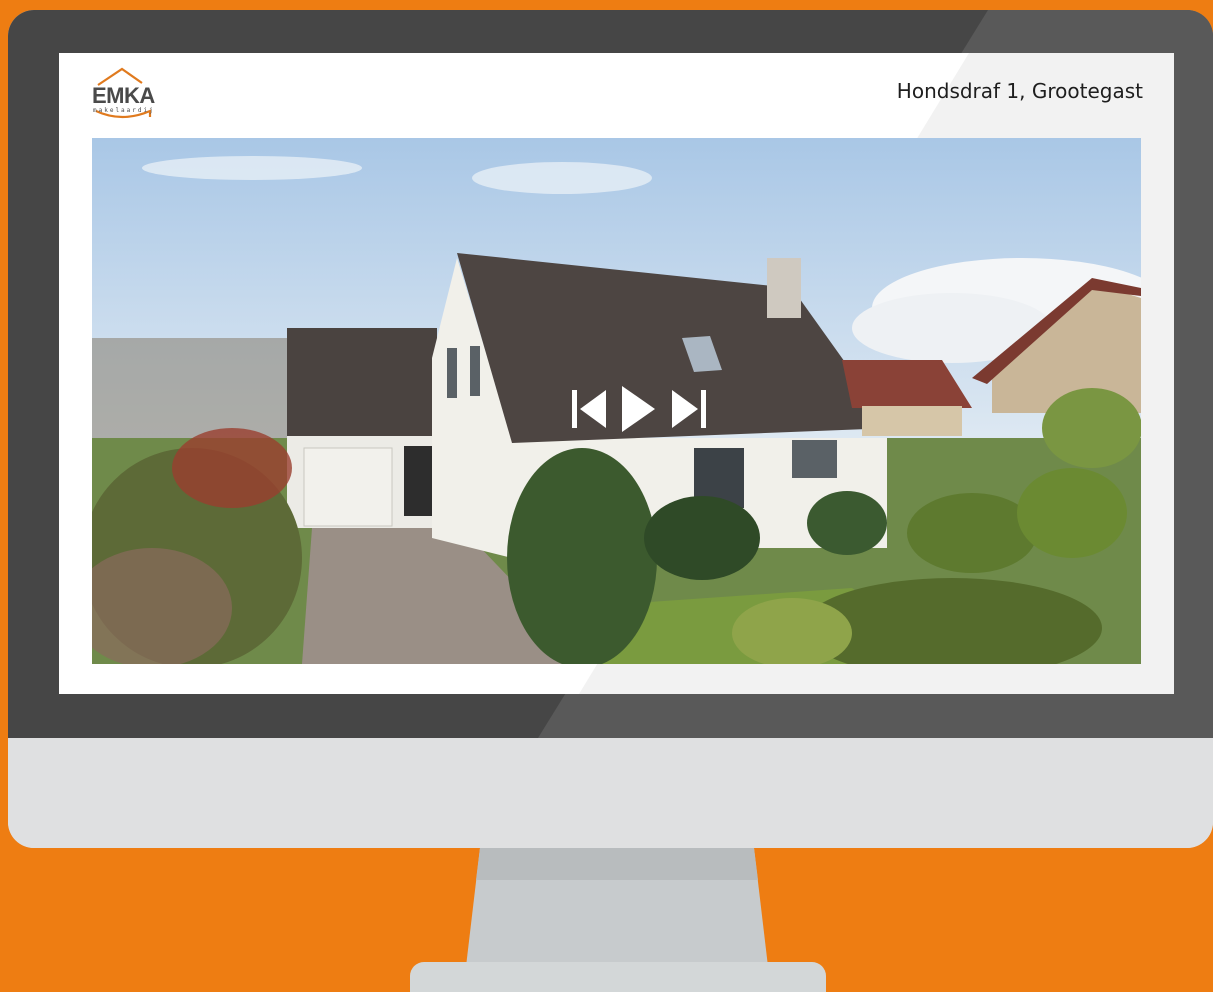 The height and width of the screenshot is (992, 1213). I want to click on emka-logo: EMKA makelaardij, so click(127, 95).